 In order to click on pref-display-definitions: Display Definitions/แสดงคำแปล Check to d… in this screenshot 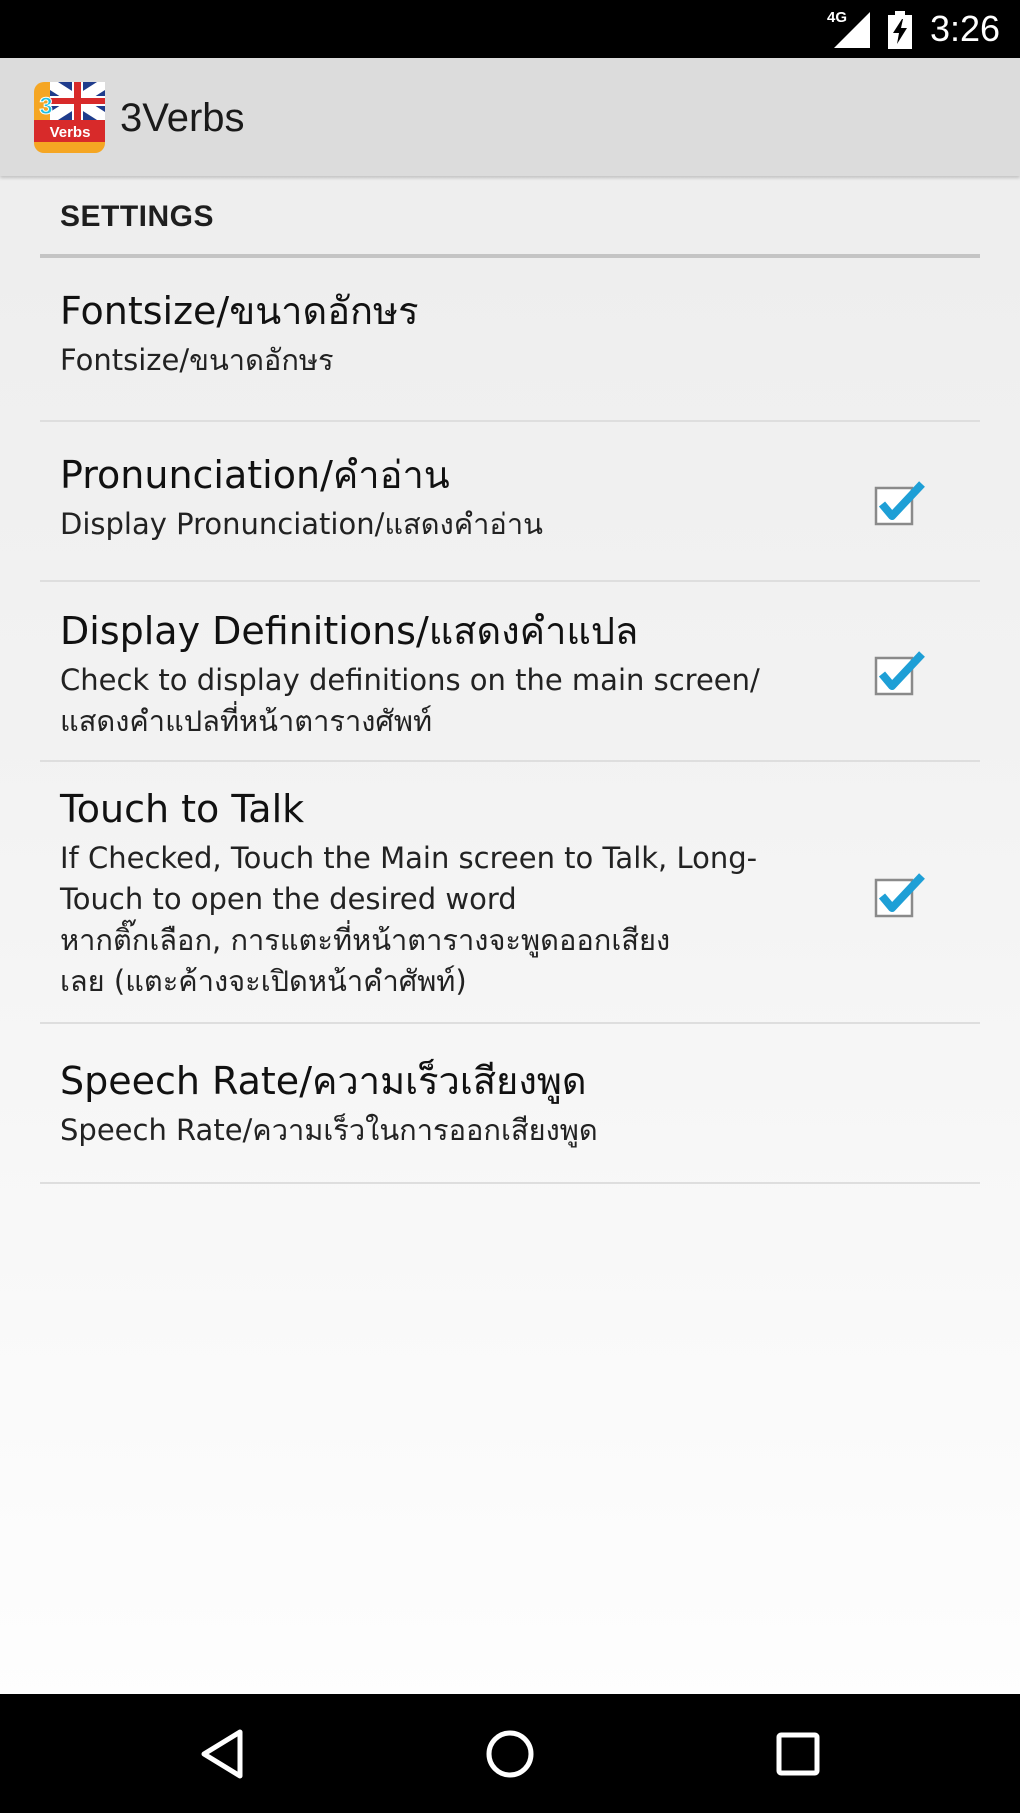, I will do `click(510, 672)`.